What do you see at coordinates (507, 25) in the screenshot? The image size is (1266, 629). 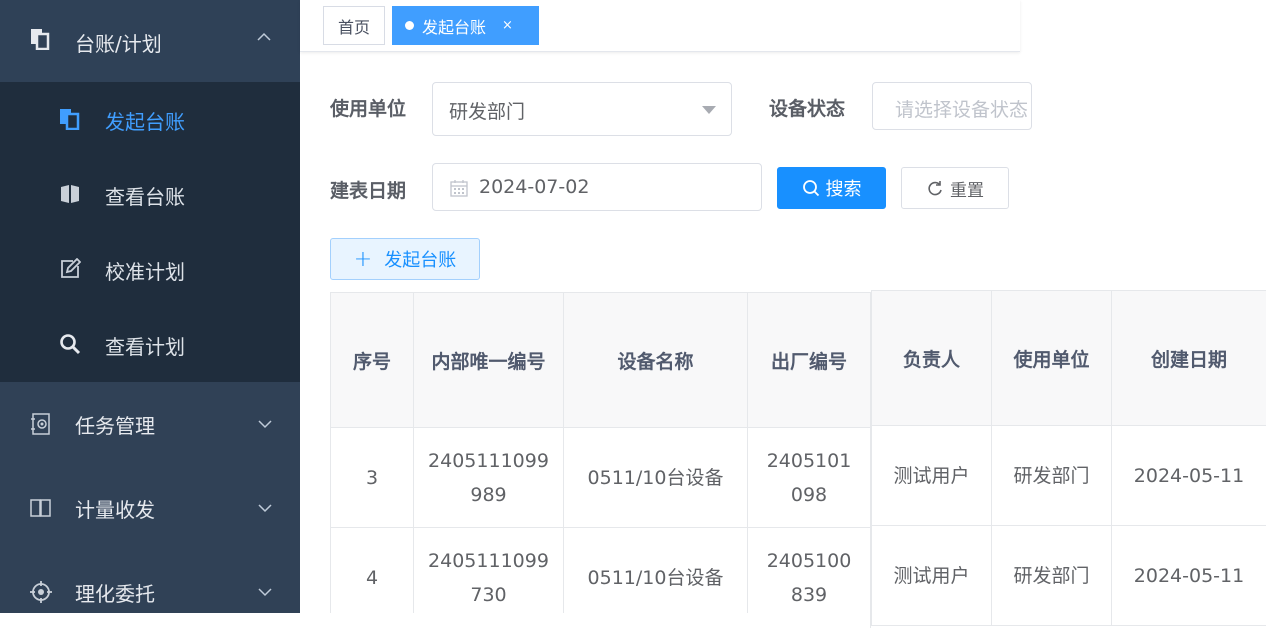 I see `close-icon: ×` at bounding box center [507, 25].